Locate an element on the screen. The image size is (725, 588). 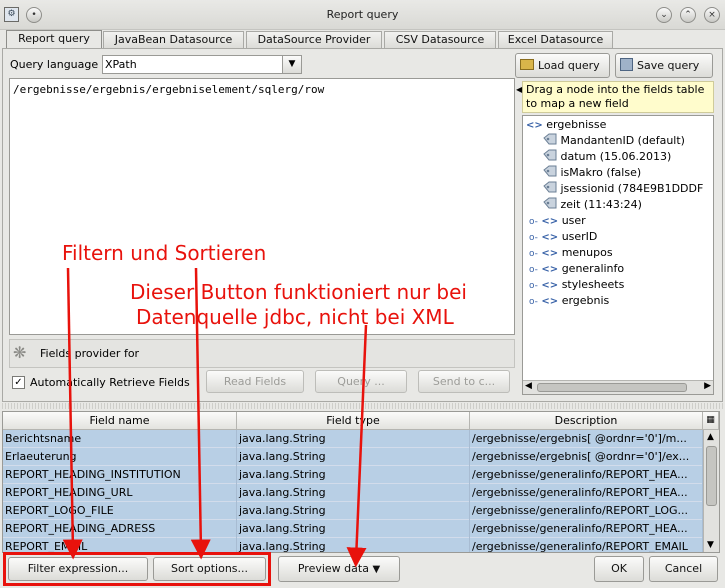
arrow-to-sort is located at coordinates (200, 413).